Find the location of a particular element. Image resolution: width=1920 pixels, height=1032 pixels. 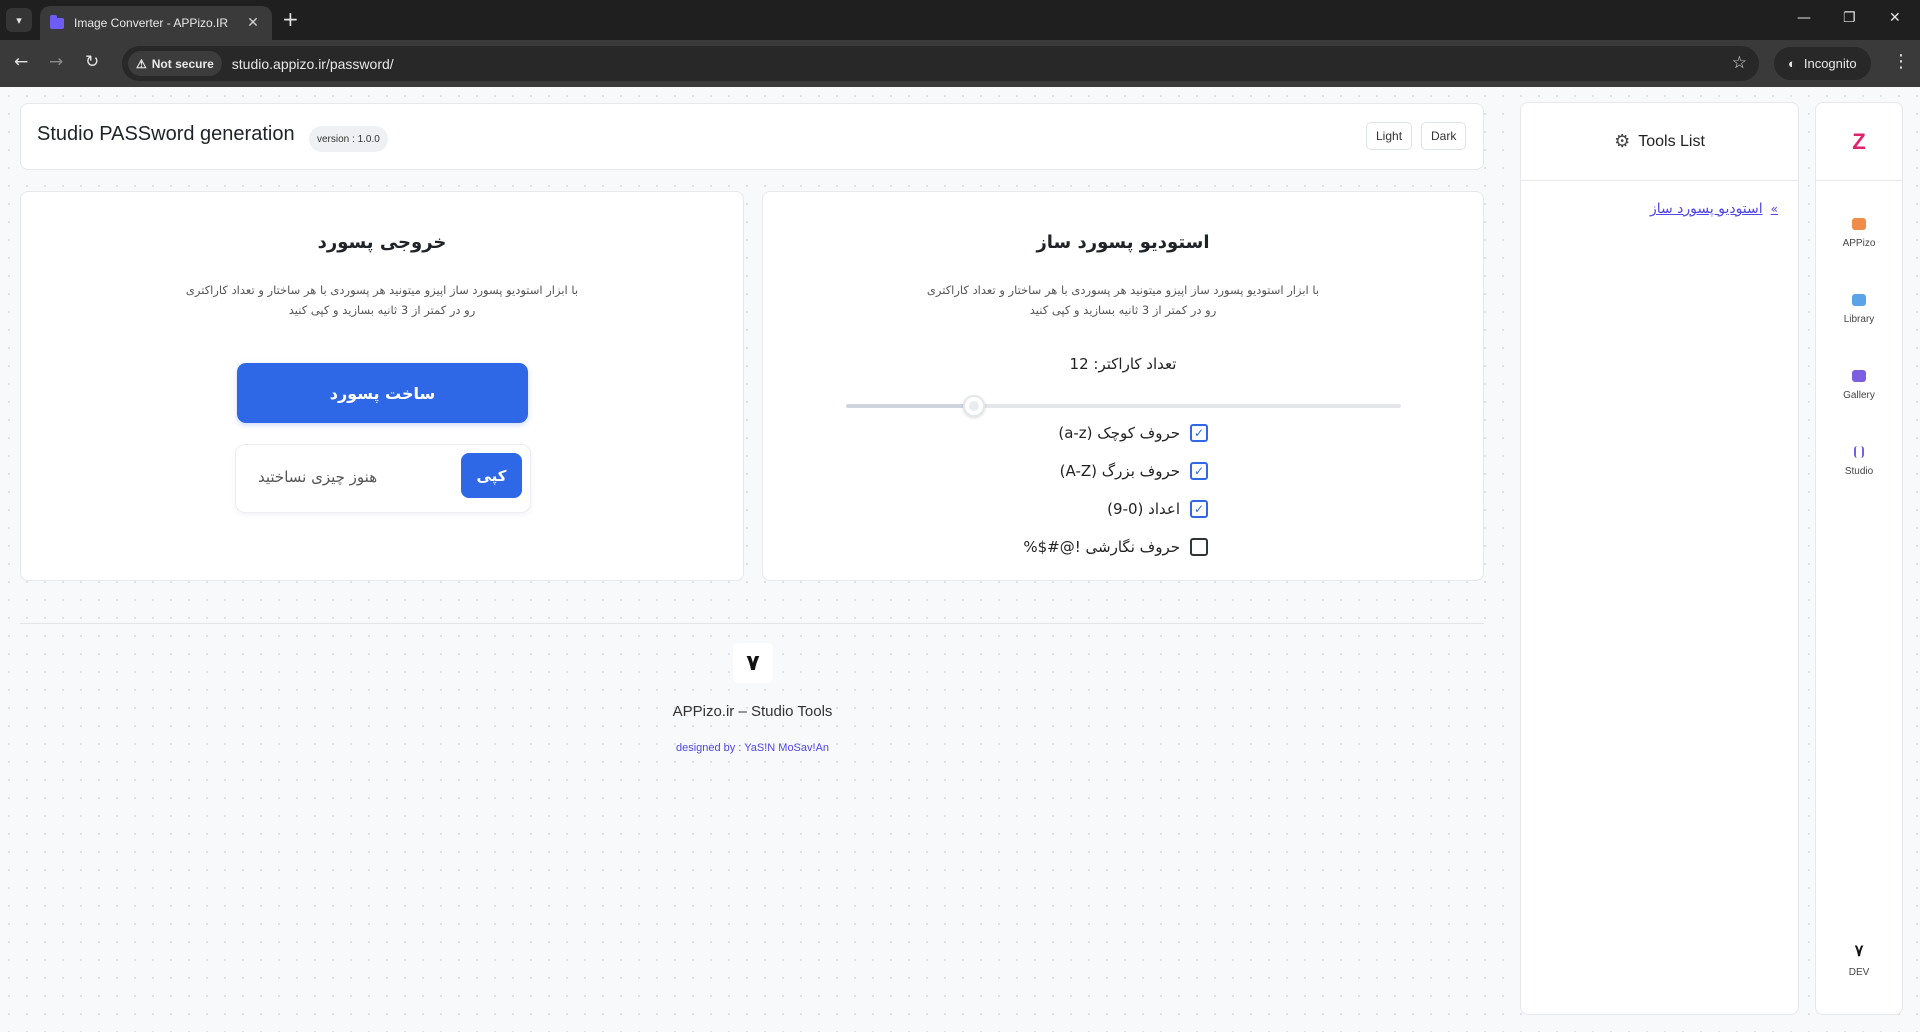

rail-item-appizo: APPizo is located at coordinates (1859, 233).